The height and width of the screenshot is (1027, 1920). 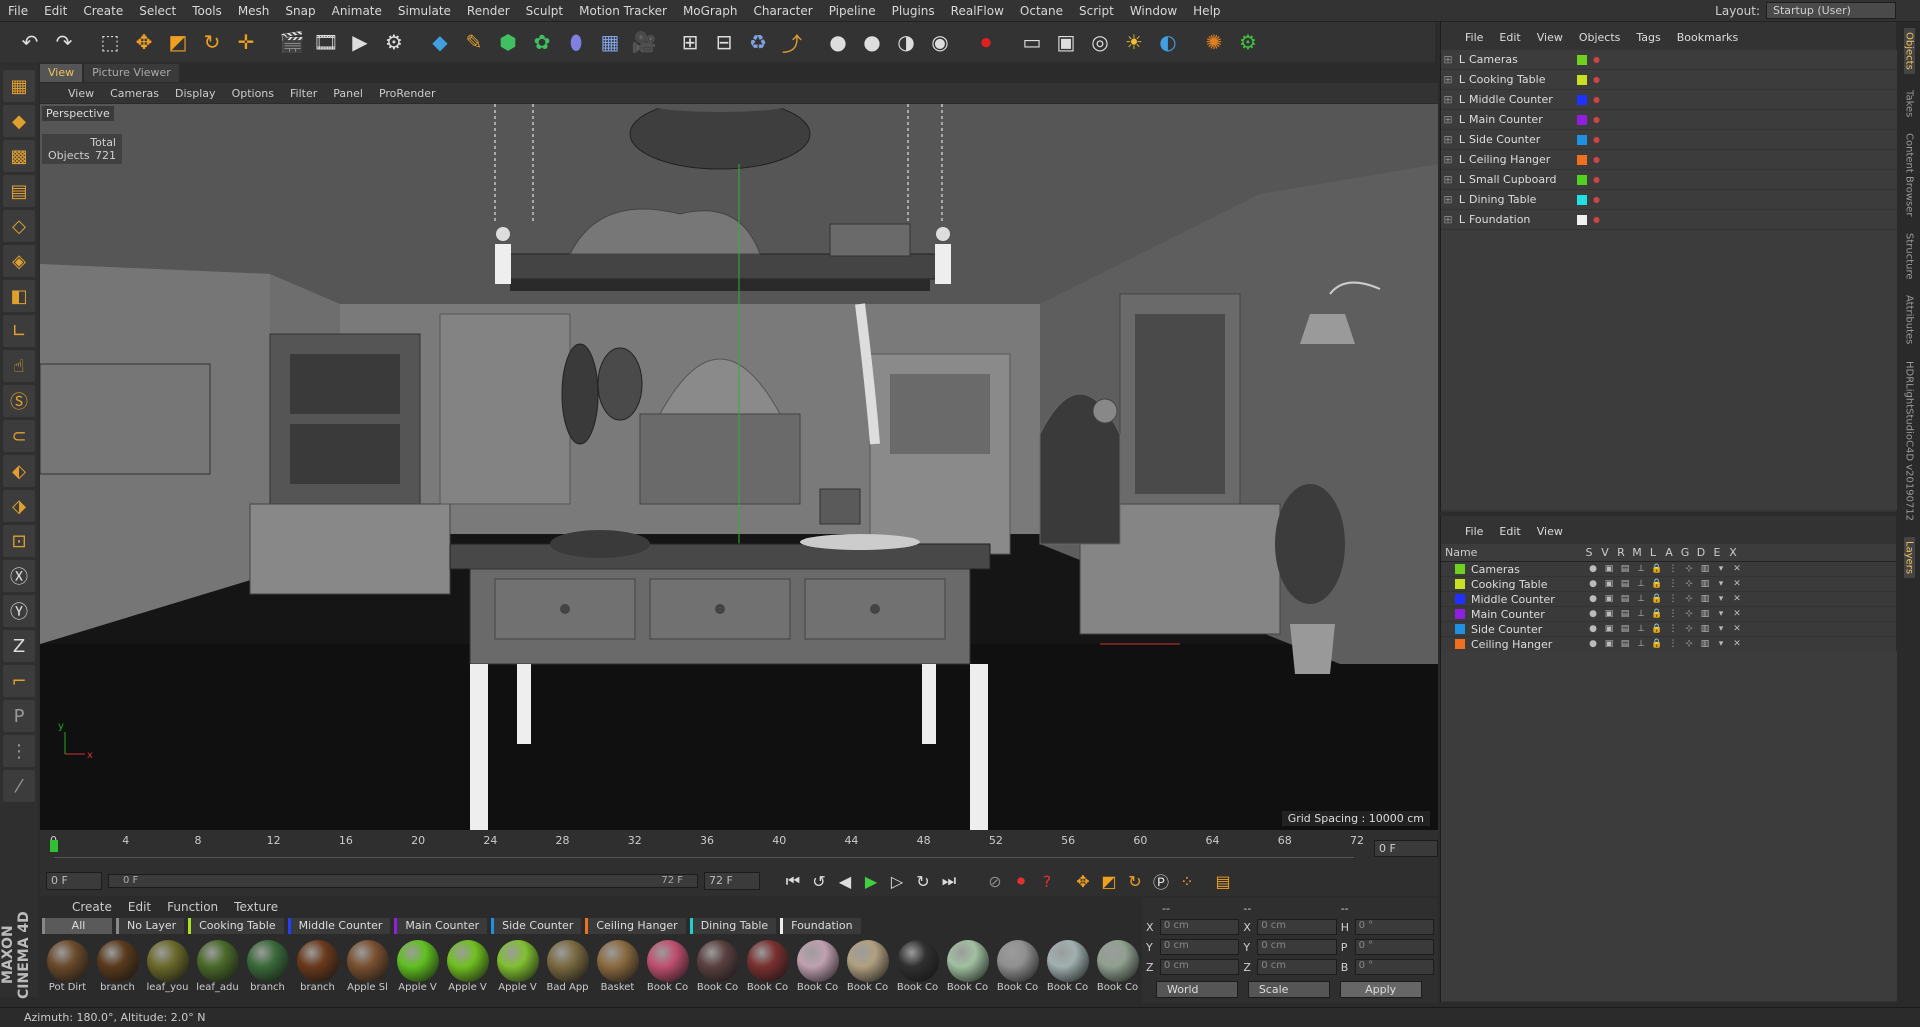 I want to click on make-editable-icon: ▦, so click(x=19, y=86).